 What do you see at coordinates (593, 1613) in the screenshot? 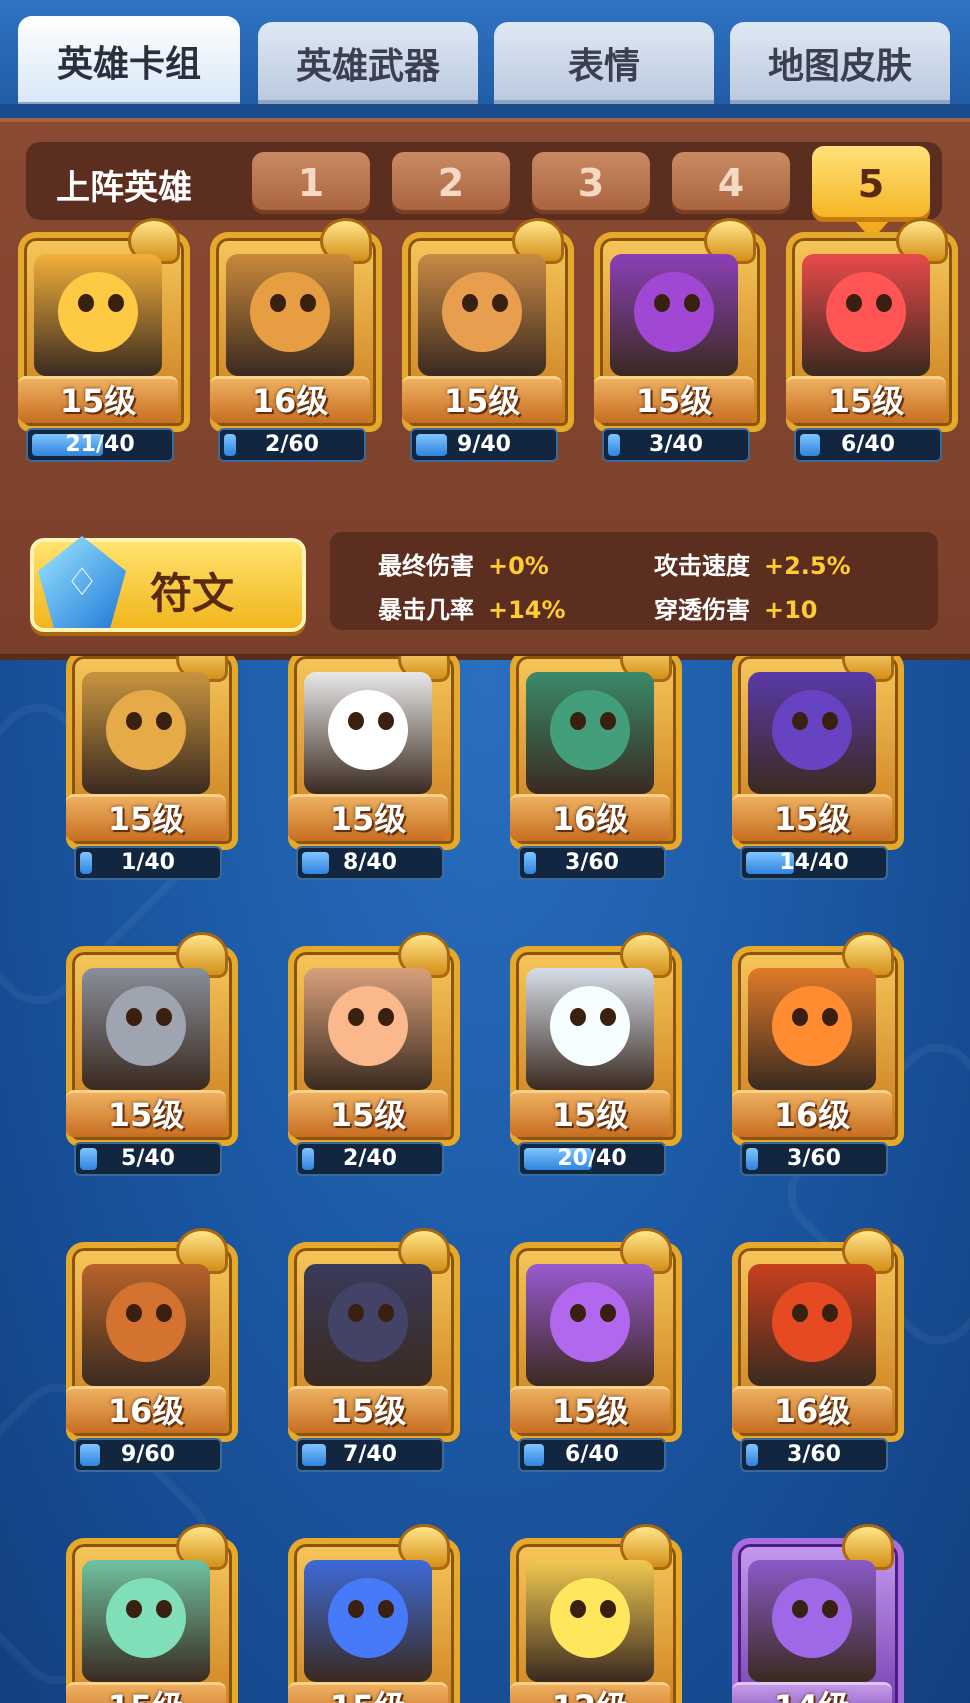
I see `hero-card: 12级` at bounding box center [593, 1613].